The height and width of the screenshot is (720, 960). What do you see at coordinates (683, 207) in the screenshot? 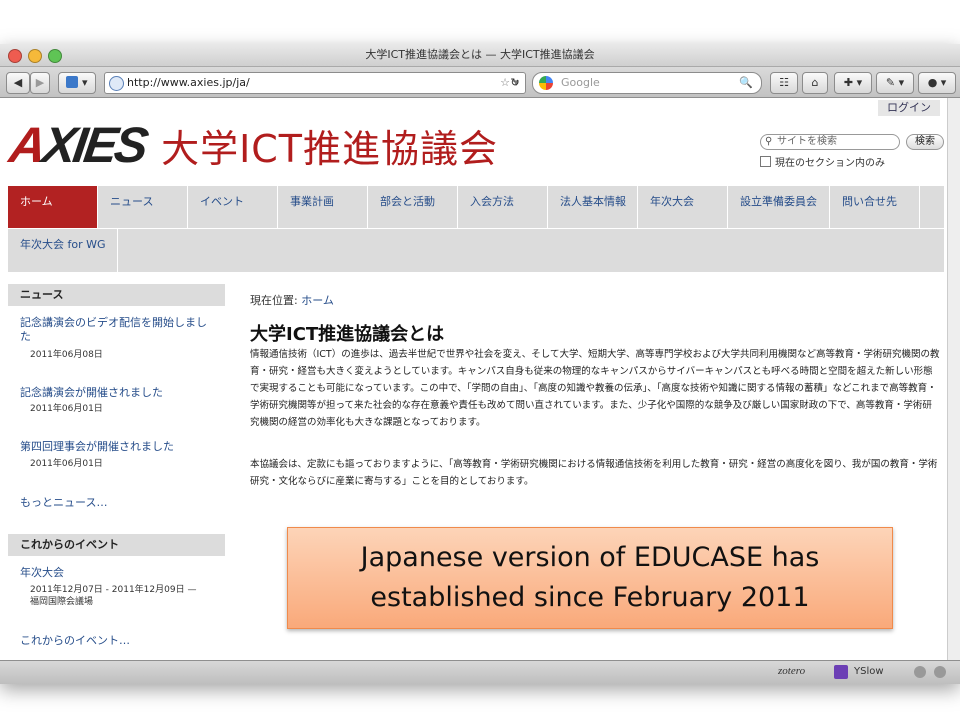
I see `nav-annual-conference: 年次大会` at bounding box center [683, 207].